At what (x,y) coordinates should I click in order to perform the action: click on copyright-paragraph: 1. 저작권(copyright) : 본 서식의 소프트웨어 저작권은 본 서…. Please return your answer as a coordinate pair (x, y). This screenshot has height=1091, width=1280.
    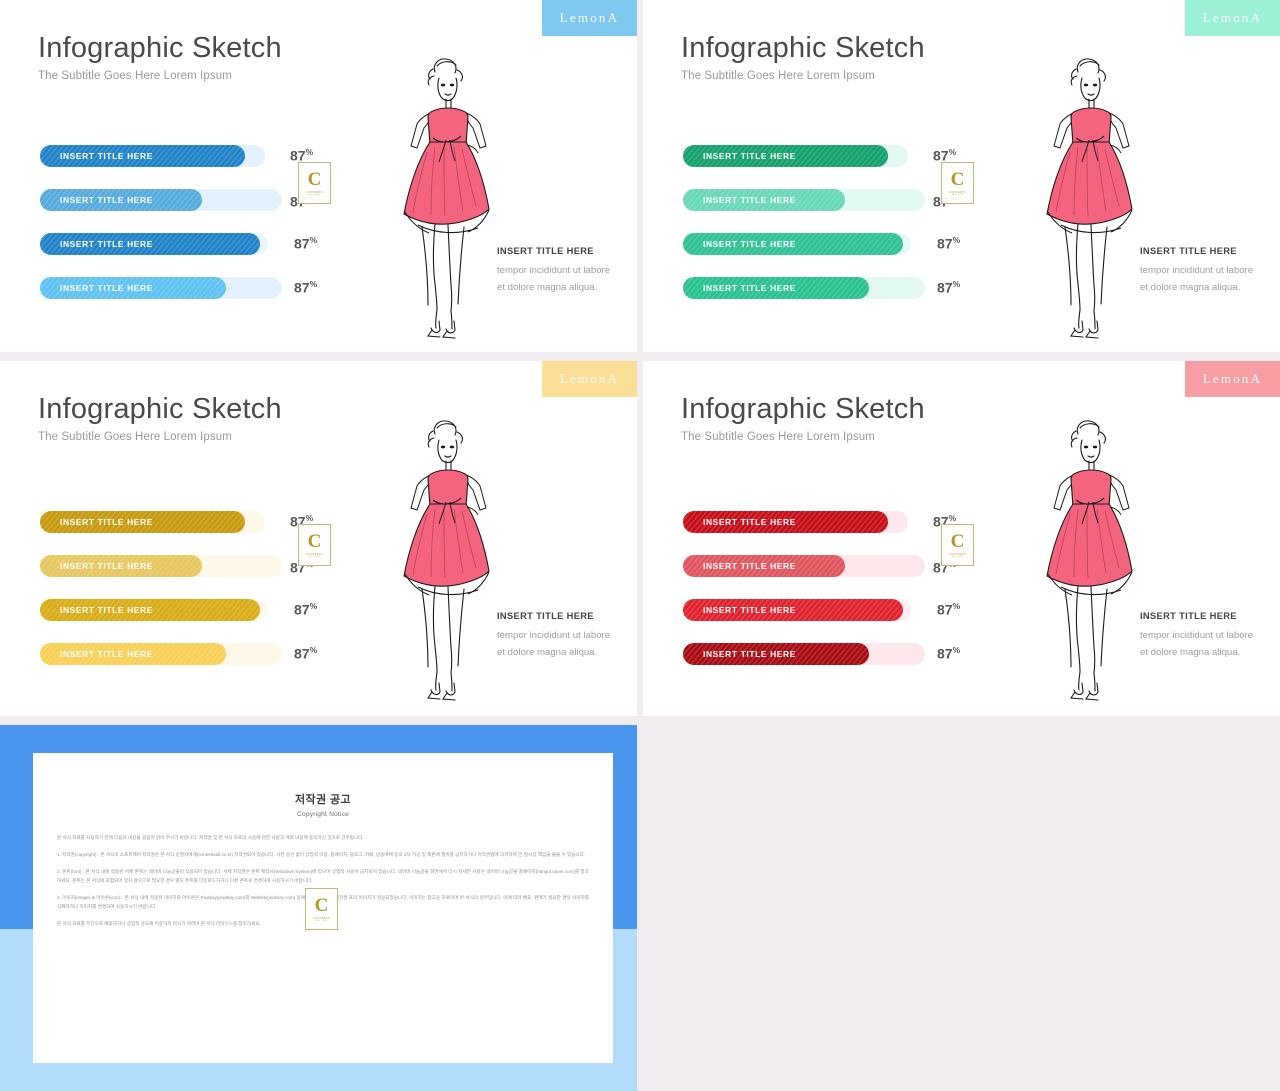
    Looking at the image, I should click on (321, 854).